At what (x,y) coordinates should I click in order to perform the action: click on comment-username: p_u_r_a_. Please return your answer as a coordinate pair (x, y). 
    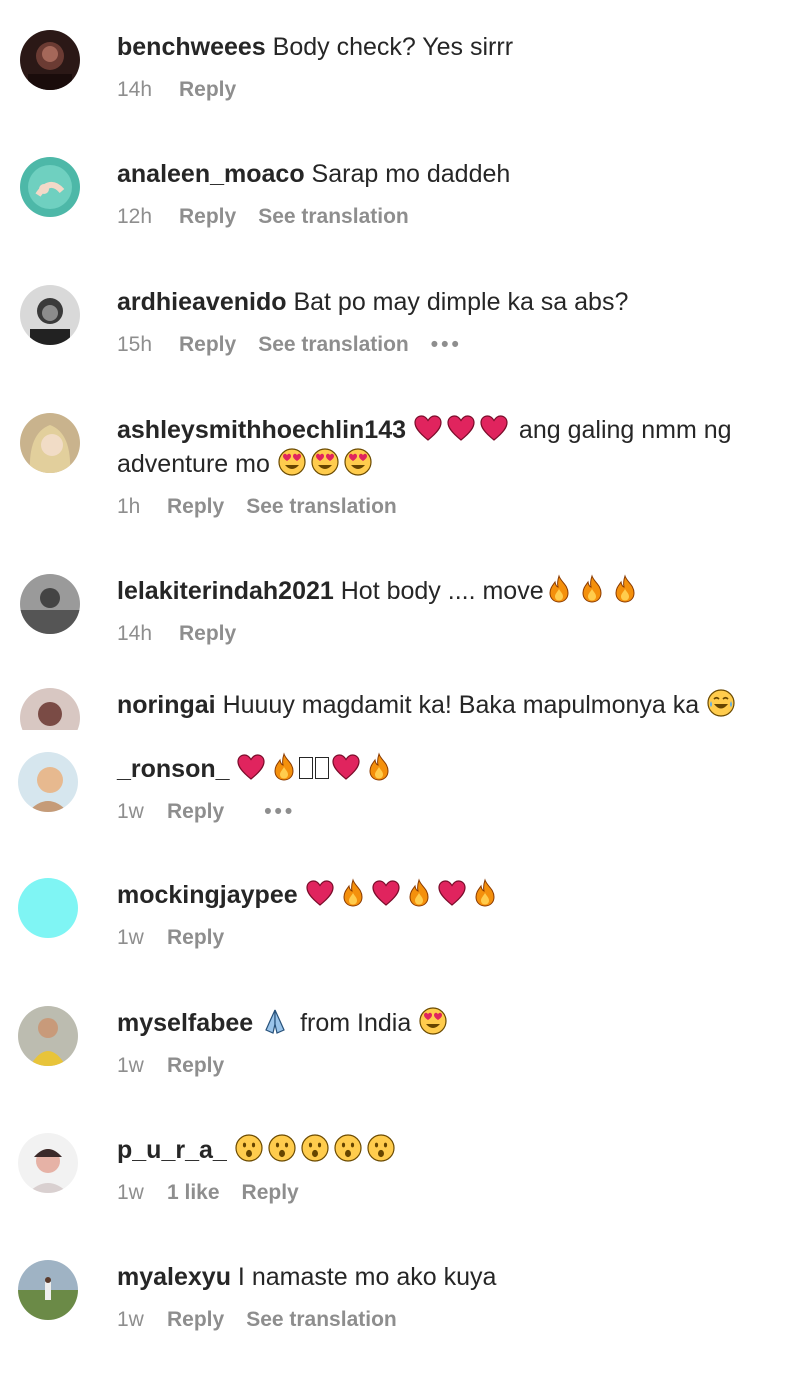
    Looking at the image, I should click on (172, 1150).